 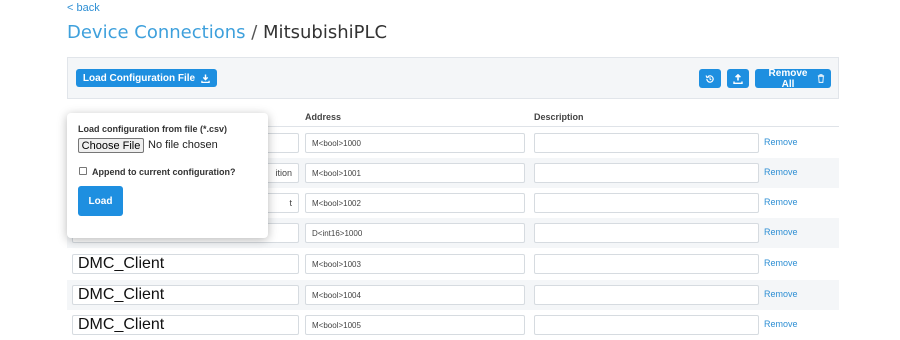 What do you see at coordinates (821, 78) in the screenshot?
I see `trash-icon` at bounding box center [821, 78].